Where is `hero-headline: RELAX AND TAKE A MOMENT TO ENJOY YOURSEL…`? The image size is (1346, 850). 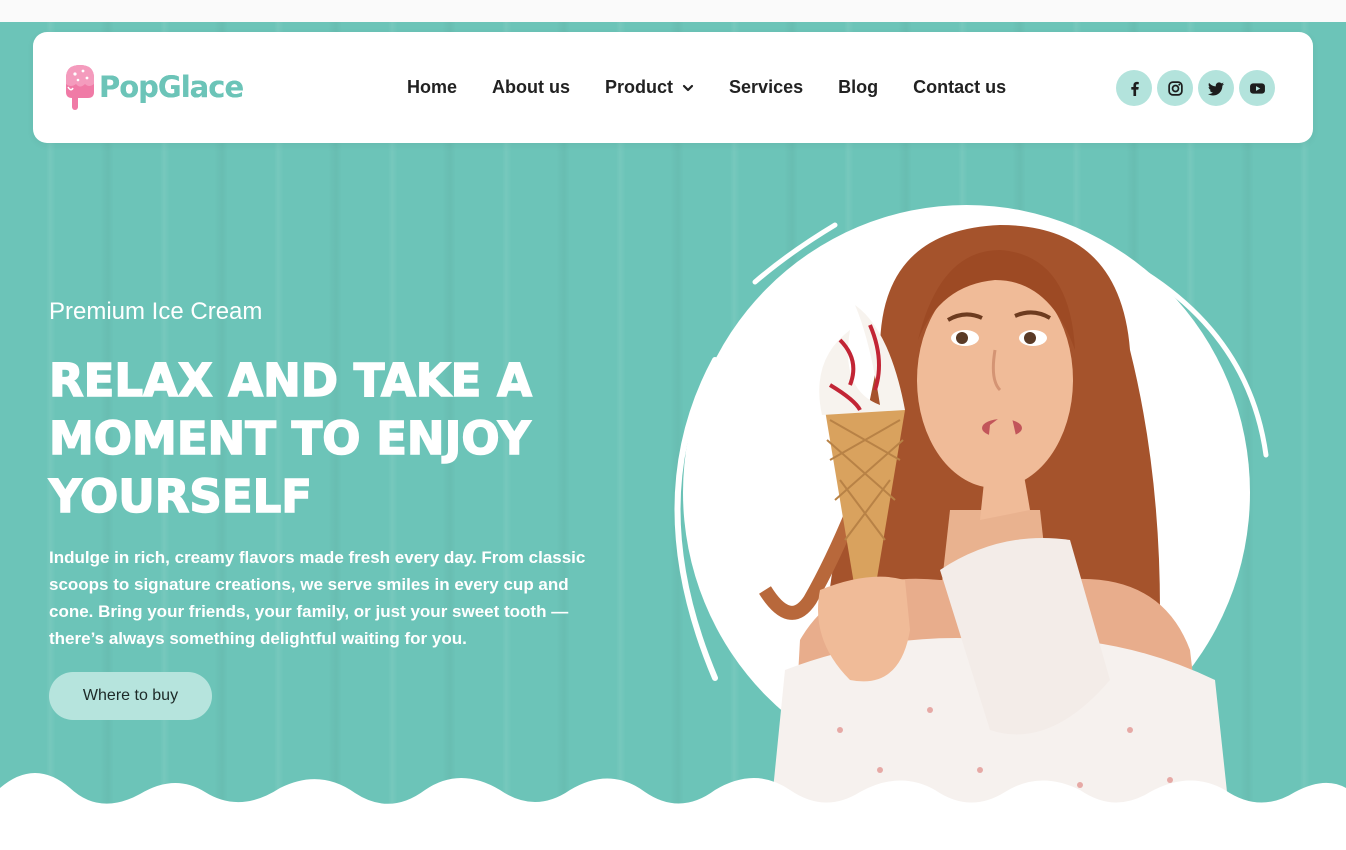 hero-headline: RELAX AND TAKE A MOMENT TO ENJOY YOURSEL… is located at coordinates (290, 438).